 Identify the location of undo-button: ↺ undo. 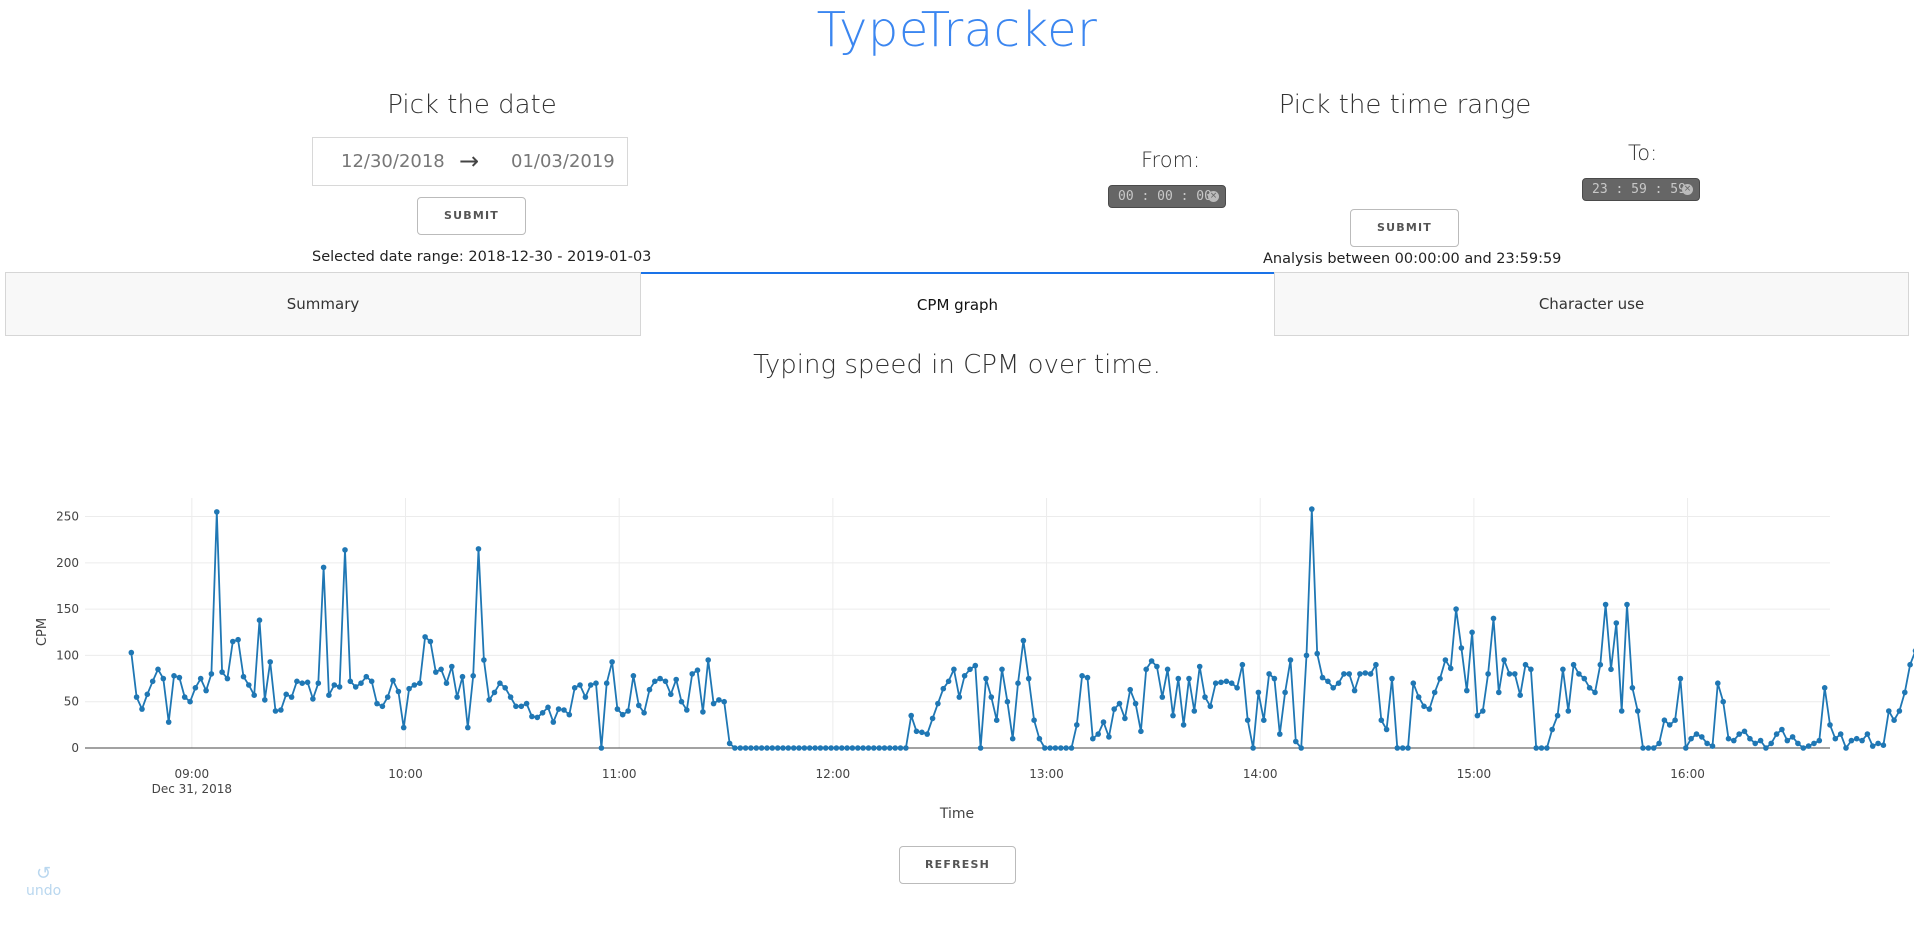
(43, 882).